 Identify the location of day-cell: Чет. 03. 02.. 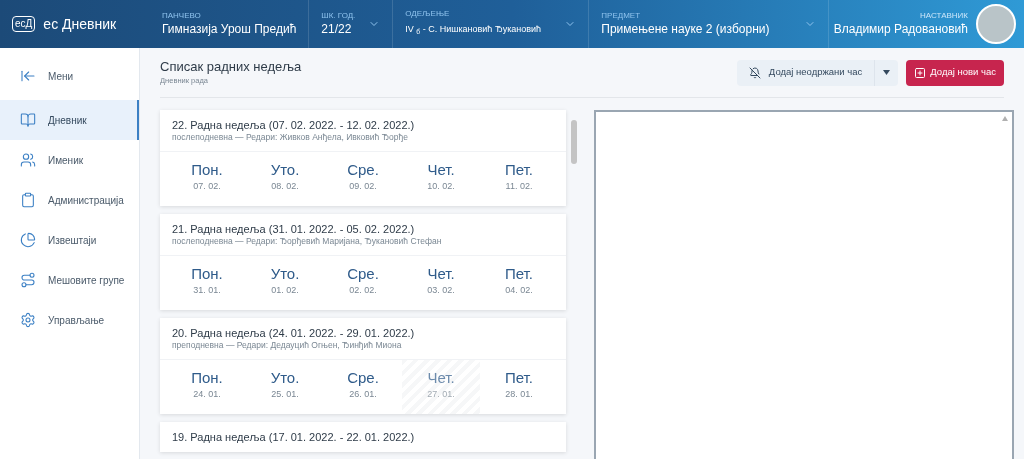
(441, 283).